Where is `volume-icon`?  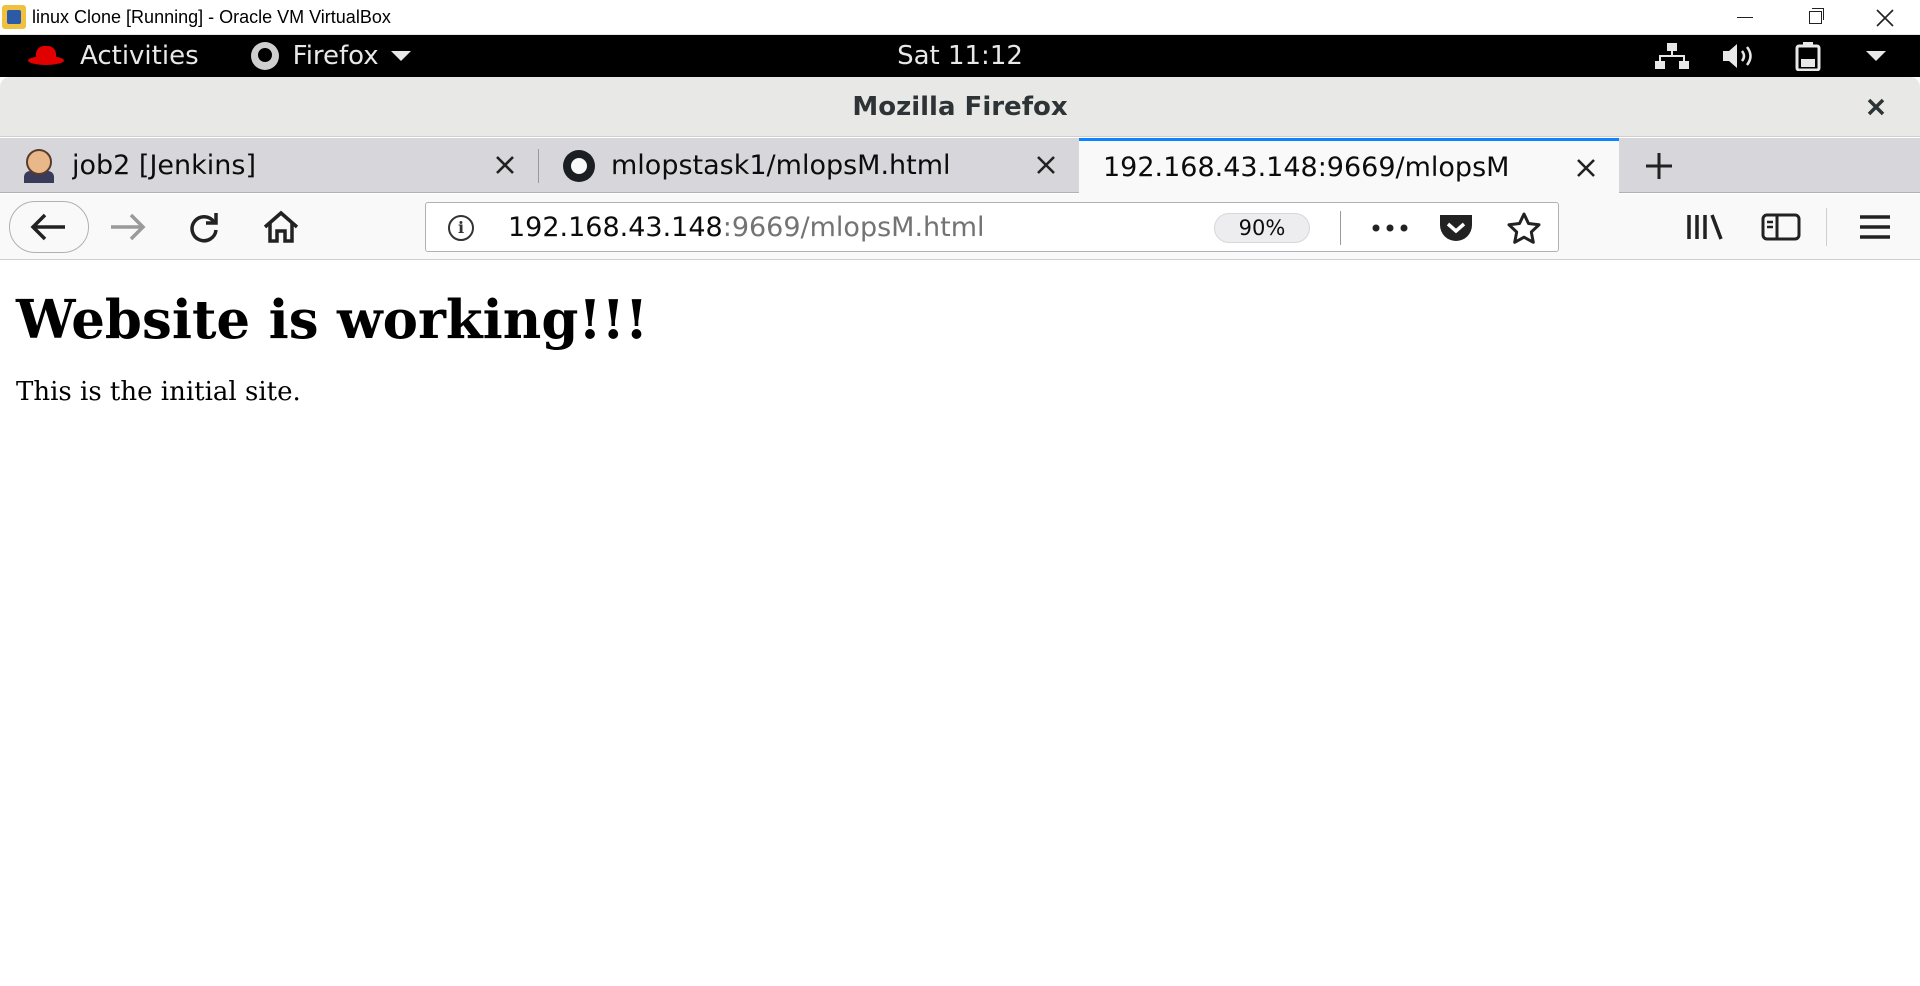
volume-icon is located at coordinates (1740, 56).